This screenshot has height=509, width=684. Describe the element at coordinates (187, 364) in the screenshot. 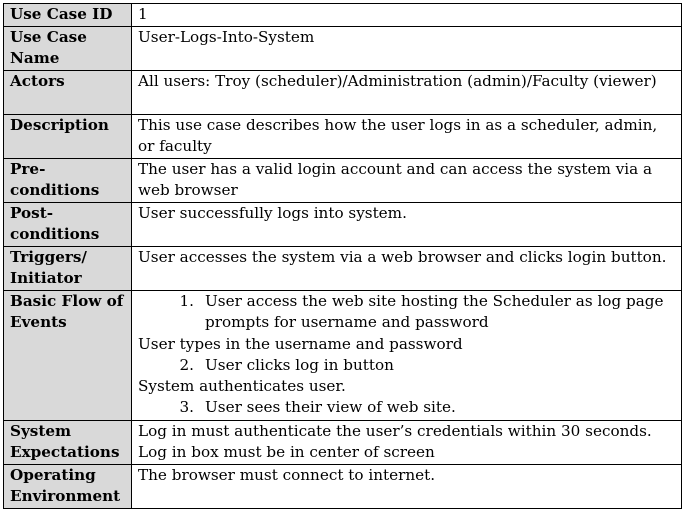

I see `flow-step-2-number: 2.` at that location.